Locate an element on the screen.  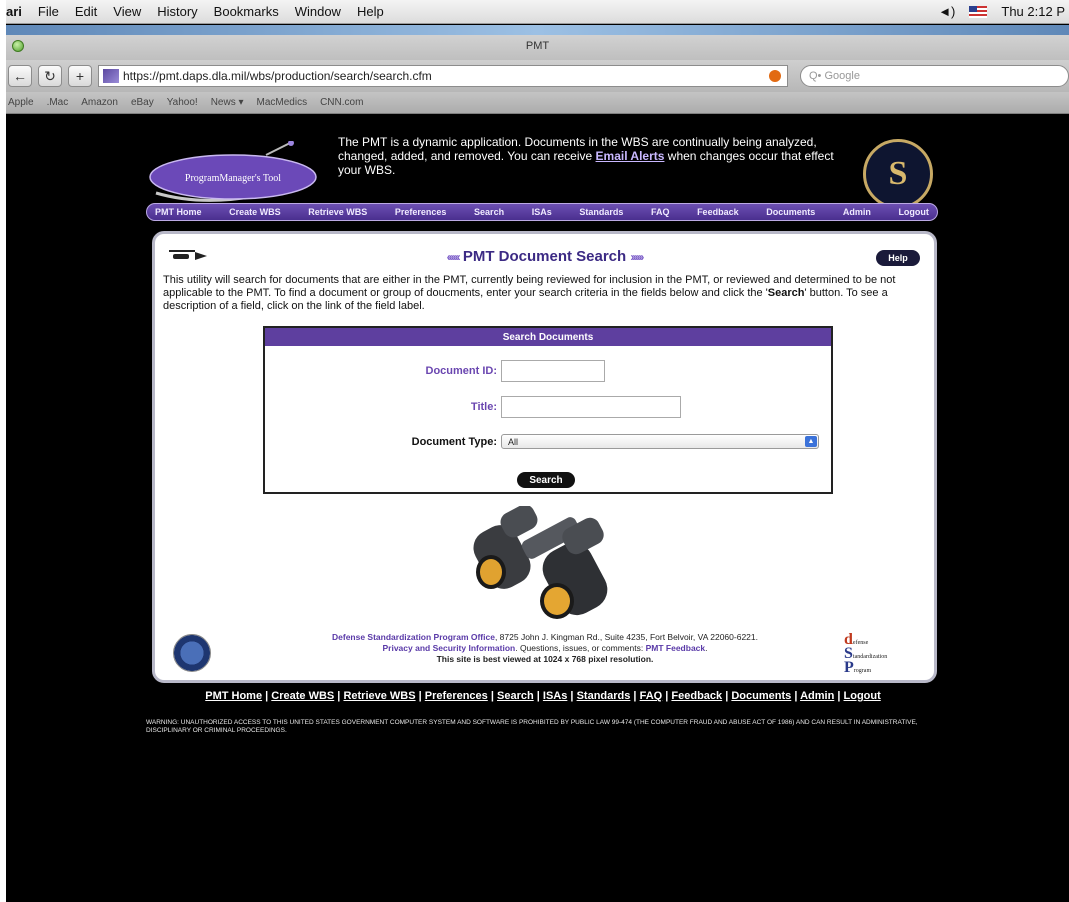
questions-text: . Questions, issues, or comments: is located at coordinates (580, 648).